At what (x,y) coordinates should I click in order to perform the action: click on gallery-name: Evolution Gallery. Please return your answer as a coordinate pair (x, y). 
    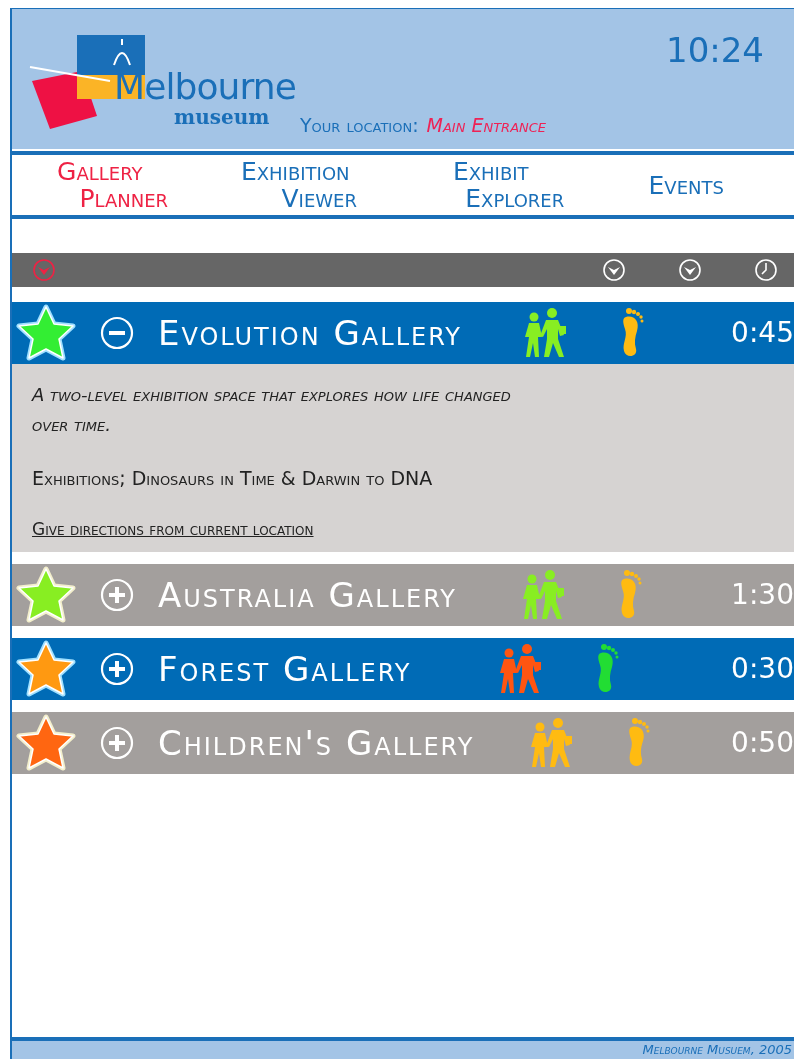
    Looking at the image, I should click on (310, 333).